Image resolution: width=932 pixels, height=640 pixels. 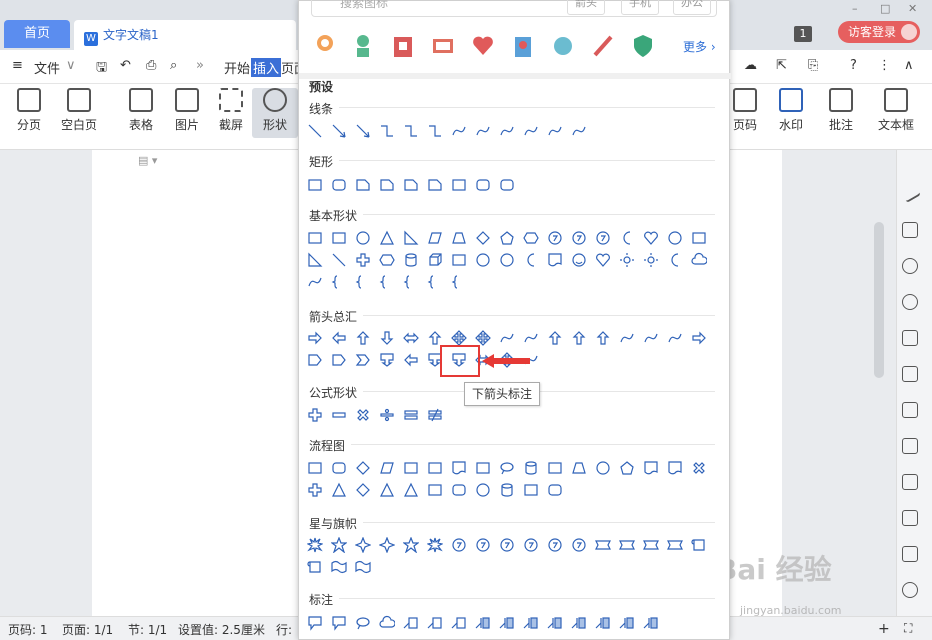 I want to click on cursor-icon, so click(x=910, y=230).